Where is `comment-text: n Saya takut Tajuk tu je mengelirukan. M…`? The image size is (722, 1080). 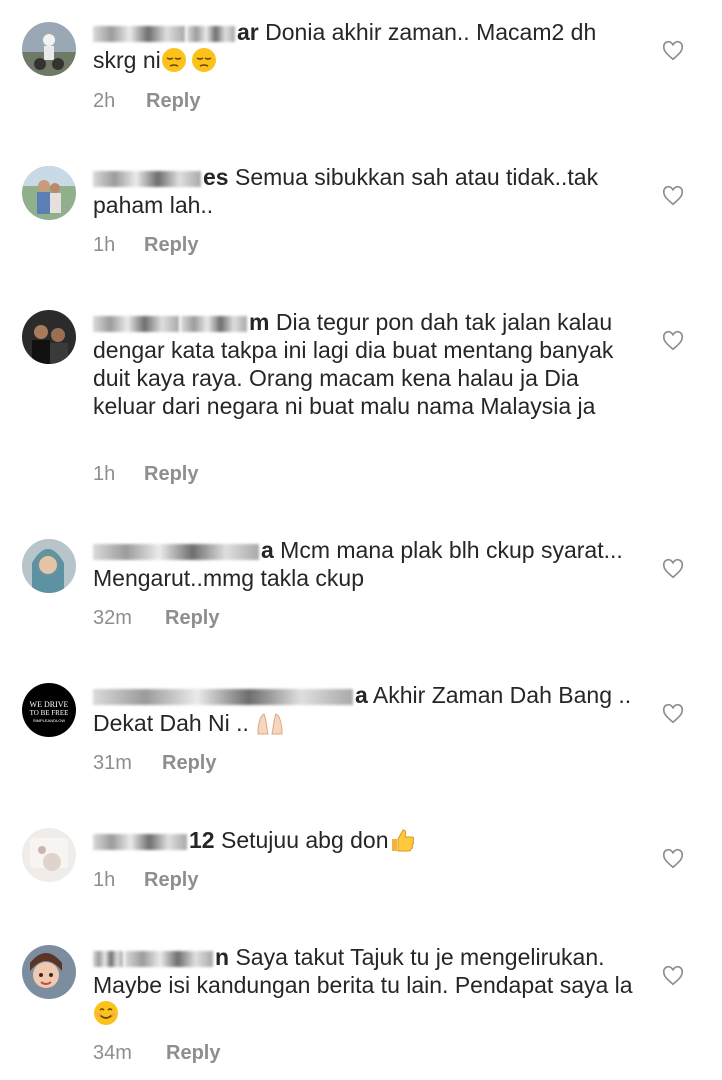 comment-text: n Saya takut Tajuk tu je mengelirukan. M… is located at coordinates (363, 985).